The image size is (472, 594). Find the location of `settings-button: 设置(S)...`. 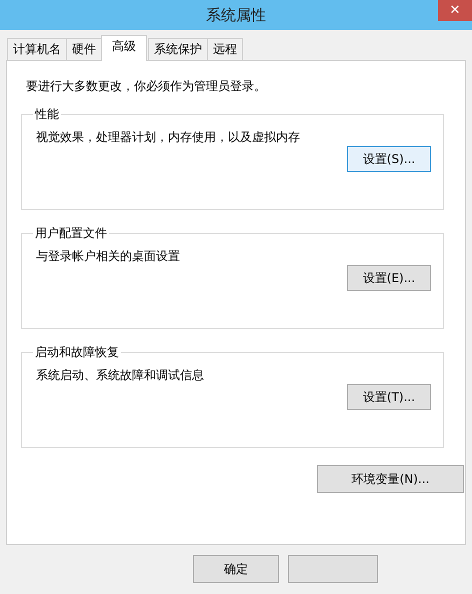

settings-button: 设置(S)... is located at coordinates (389, 159).